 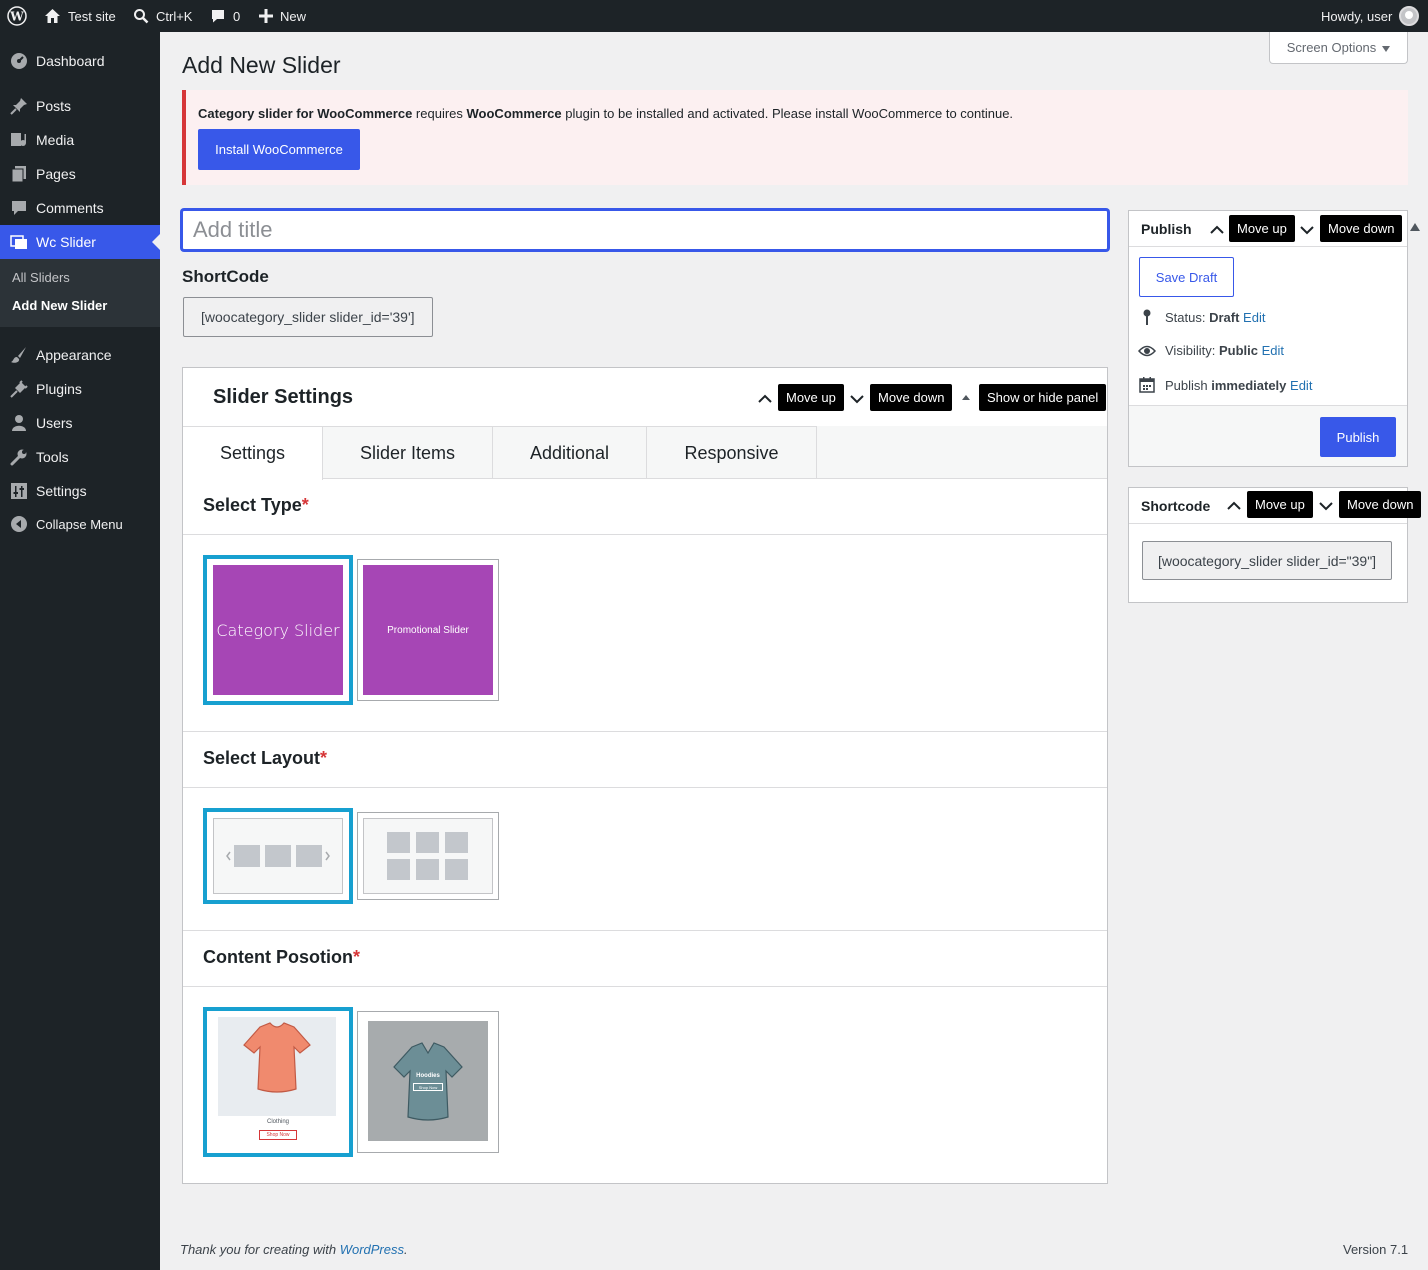 I want to click on status-row: Status: Draft Edit, so click(x=1201, y=317).